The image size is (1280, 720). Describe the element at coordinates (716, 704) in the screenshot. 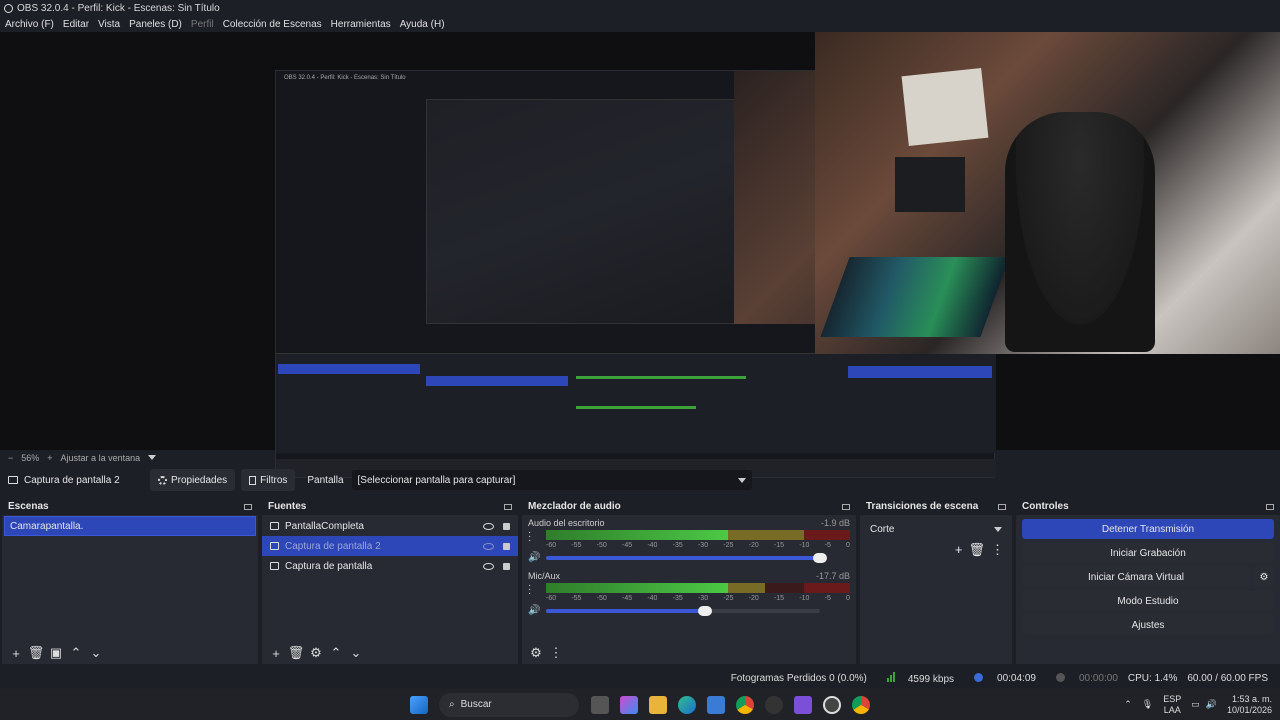

I see `store-icon` at that location.